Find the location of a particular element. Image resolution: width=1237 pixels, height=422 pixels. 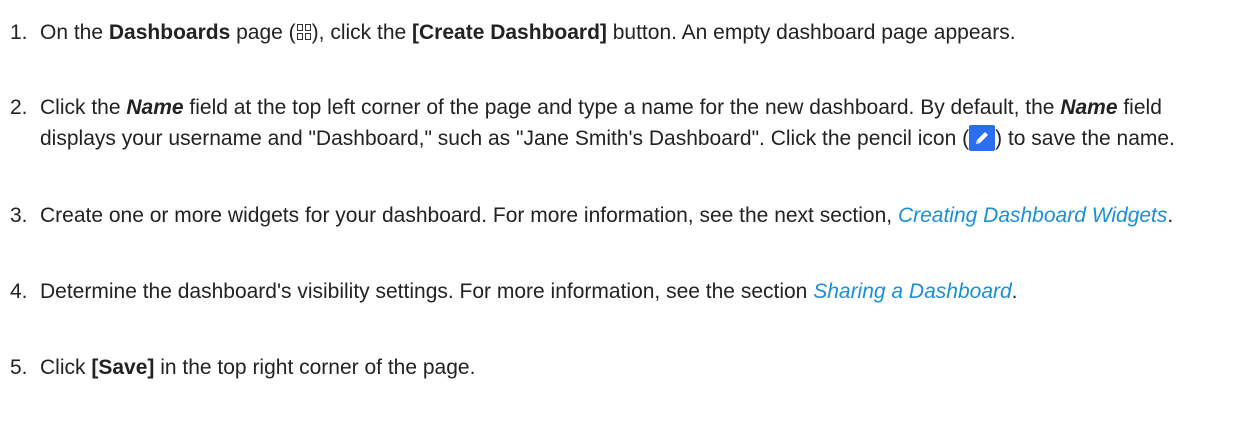

step-text-segment: Click is located at coordinates (66, 367).